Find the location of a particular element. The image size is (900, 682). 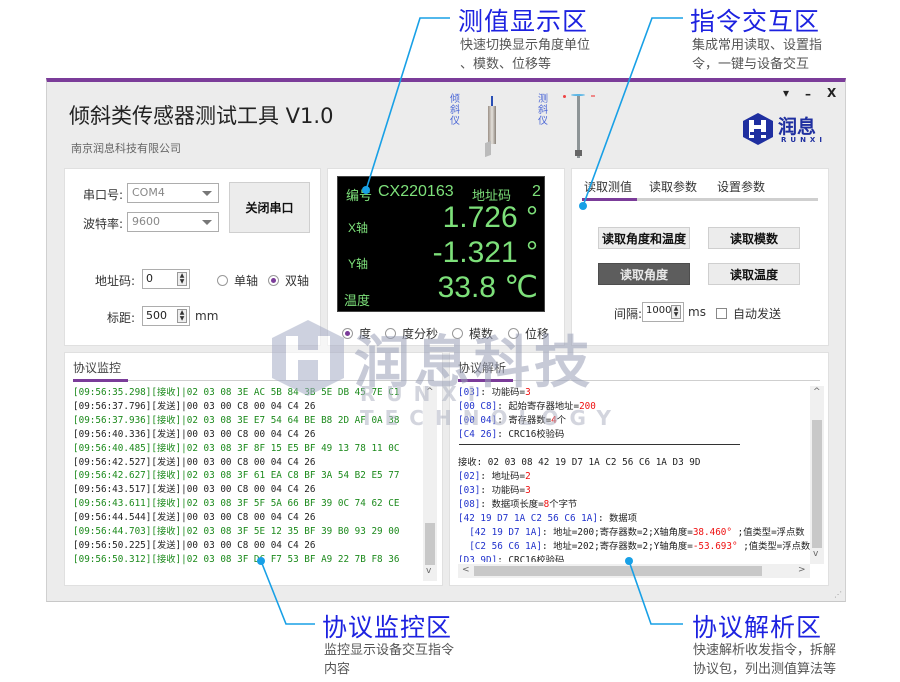

window-close-button: X is located at coordinates (831, 93).